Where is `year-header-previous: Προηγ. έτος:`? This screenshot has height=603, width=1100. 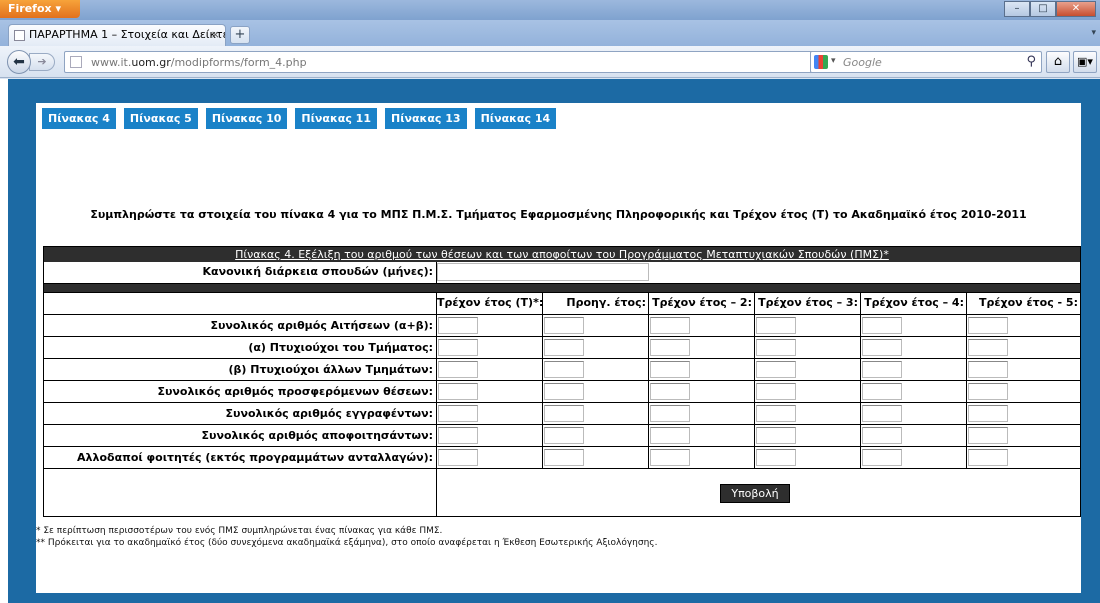
year-header-previous: Προηγ. έτος: is located at coordinates (596, 303).